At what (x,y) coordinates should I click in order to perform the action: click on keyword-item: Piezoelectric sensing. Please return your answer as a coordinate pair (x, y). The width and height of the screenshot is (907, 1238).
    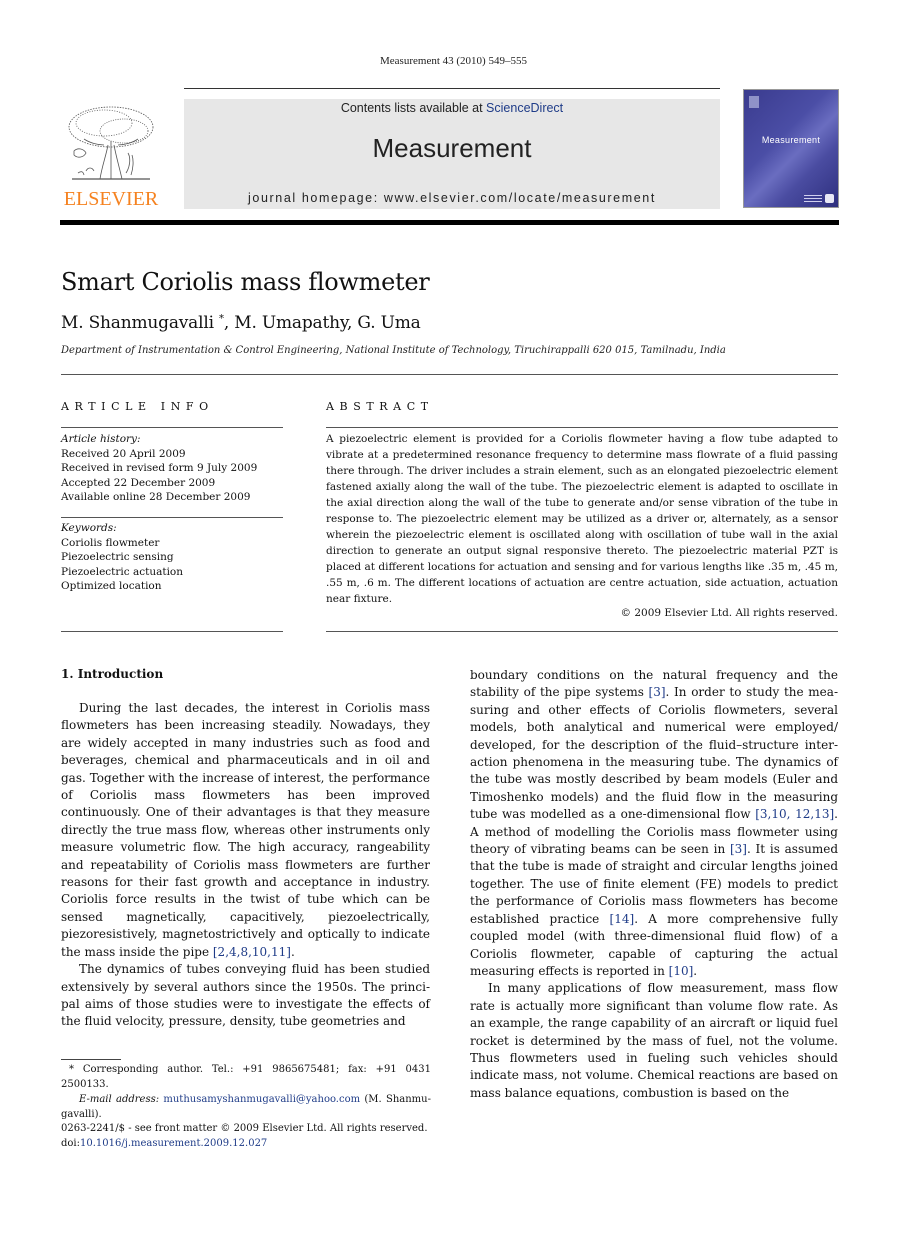
    Looking at the image, I should click on (172, 557).